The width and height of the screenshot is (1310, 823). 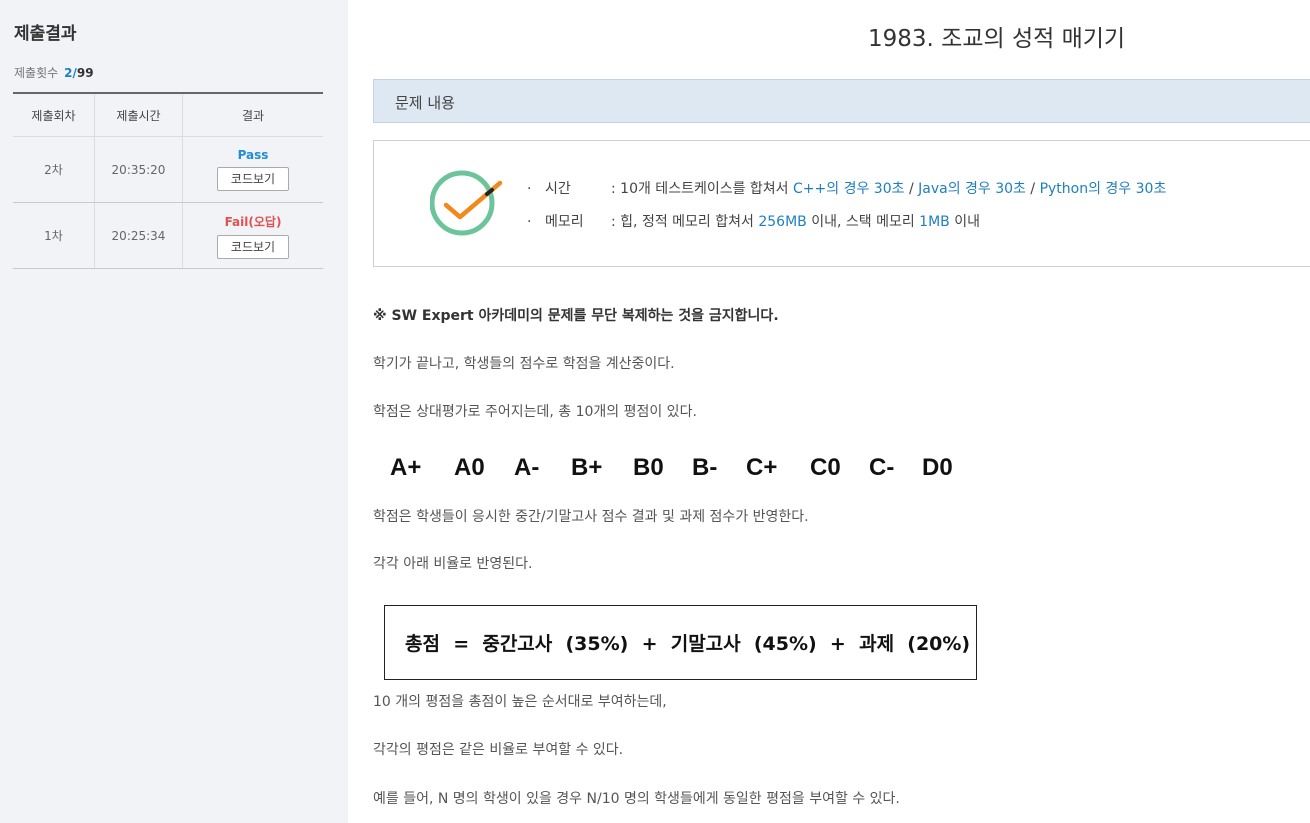 What do you see at coordinates (54, 169) in the screenshot?
I see `row-round: 2차` at bounding box center [54, 169].